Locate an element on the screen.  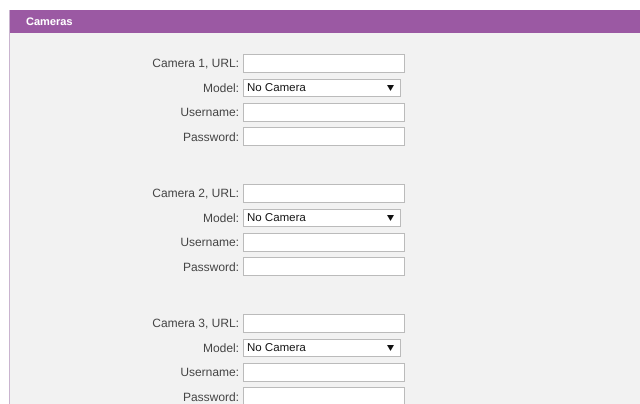
field-label: Camera 2, URL: is located at coordinates (195, 193).